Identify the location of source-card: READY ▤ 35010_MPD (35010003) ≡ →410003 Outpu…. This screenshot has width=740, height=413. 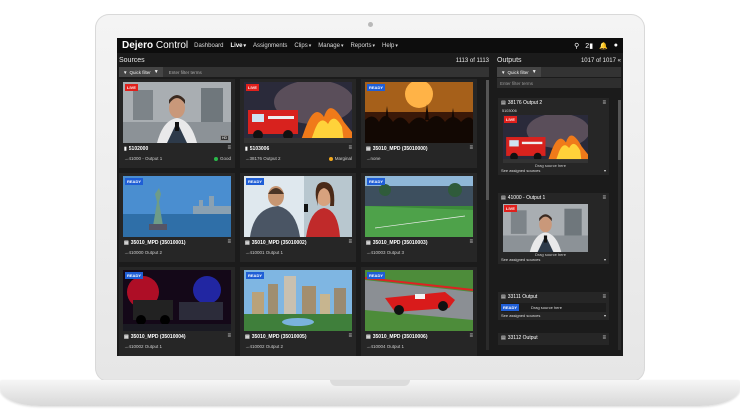
(419, 217).